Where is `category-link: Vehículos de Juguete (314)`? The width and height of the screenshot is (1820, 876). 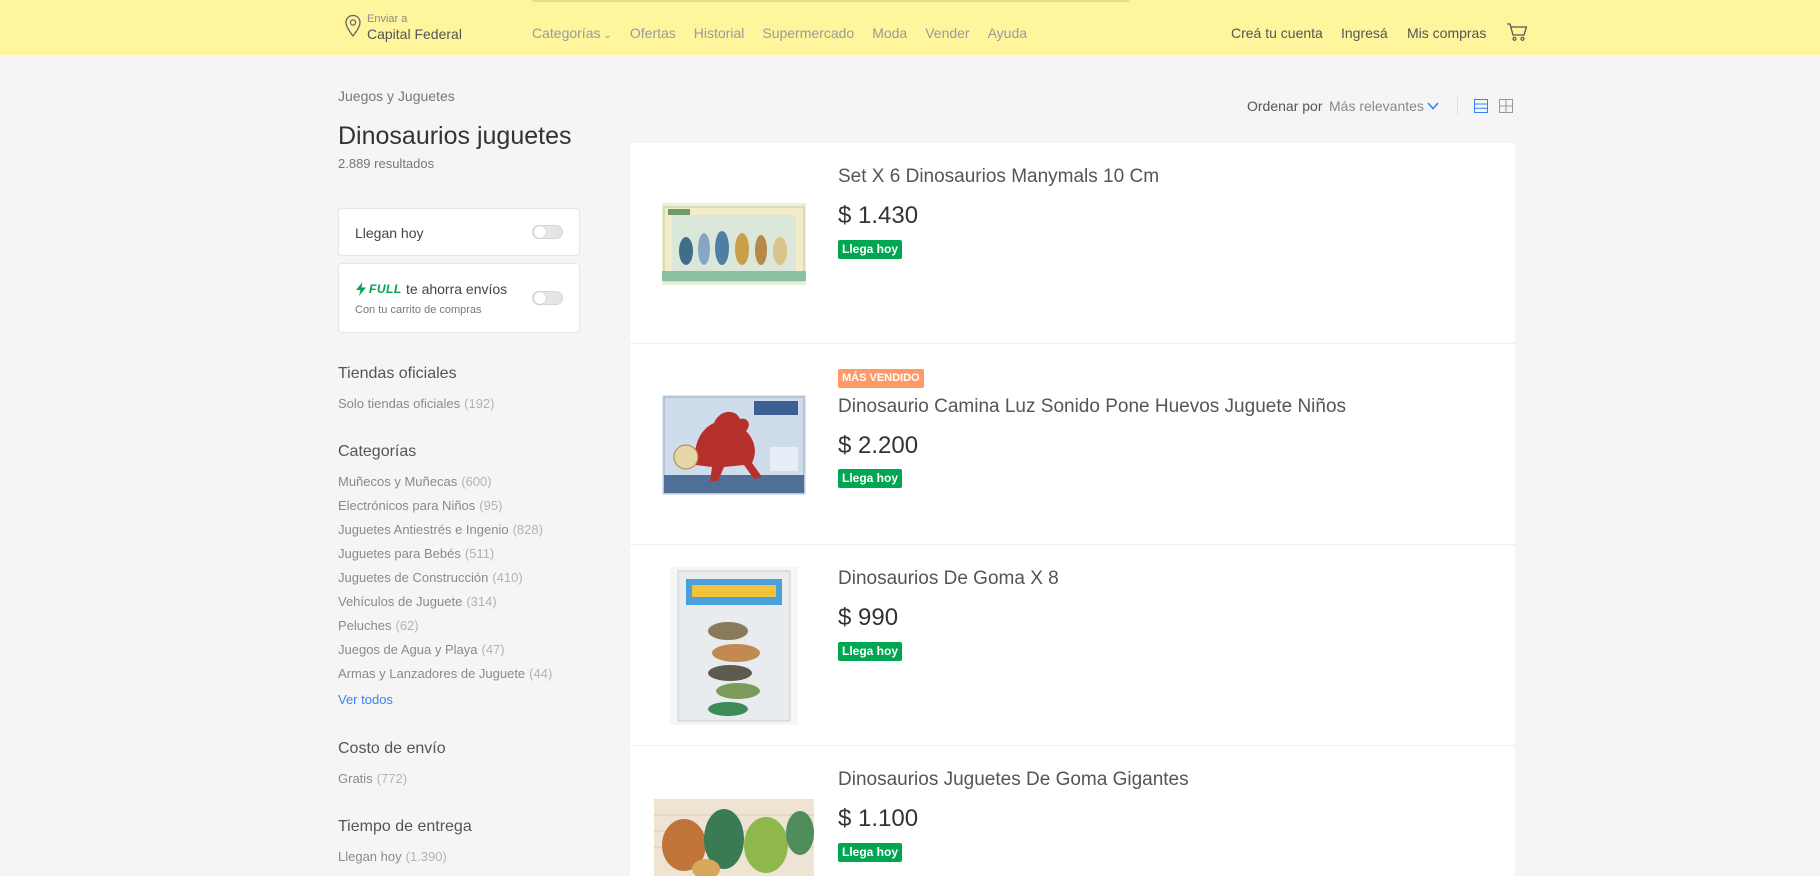
category-link: Vehículos de Juguete (314) is located at coordinates (417, 601).